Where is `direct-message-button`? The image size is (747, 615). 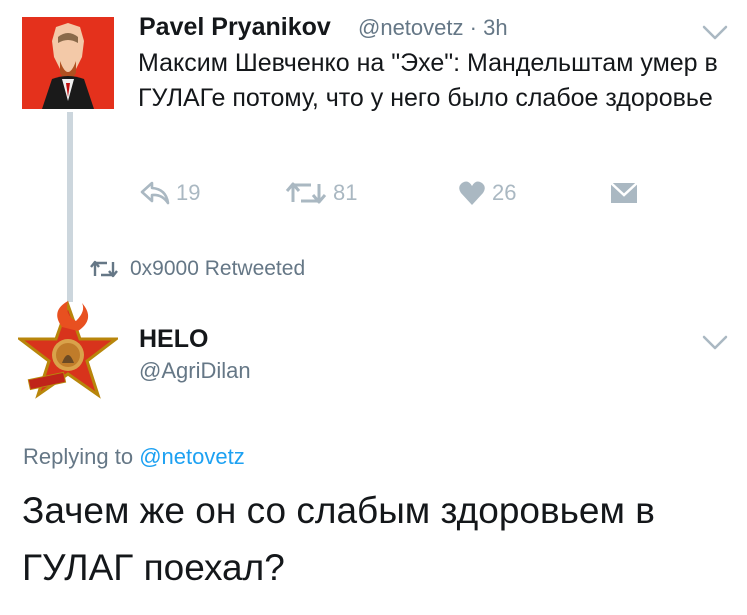
direct-message-button is located at coordinates (624, 193).